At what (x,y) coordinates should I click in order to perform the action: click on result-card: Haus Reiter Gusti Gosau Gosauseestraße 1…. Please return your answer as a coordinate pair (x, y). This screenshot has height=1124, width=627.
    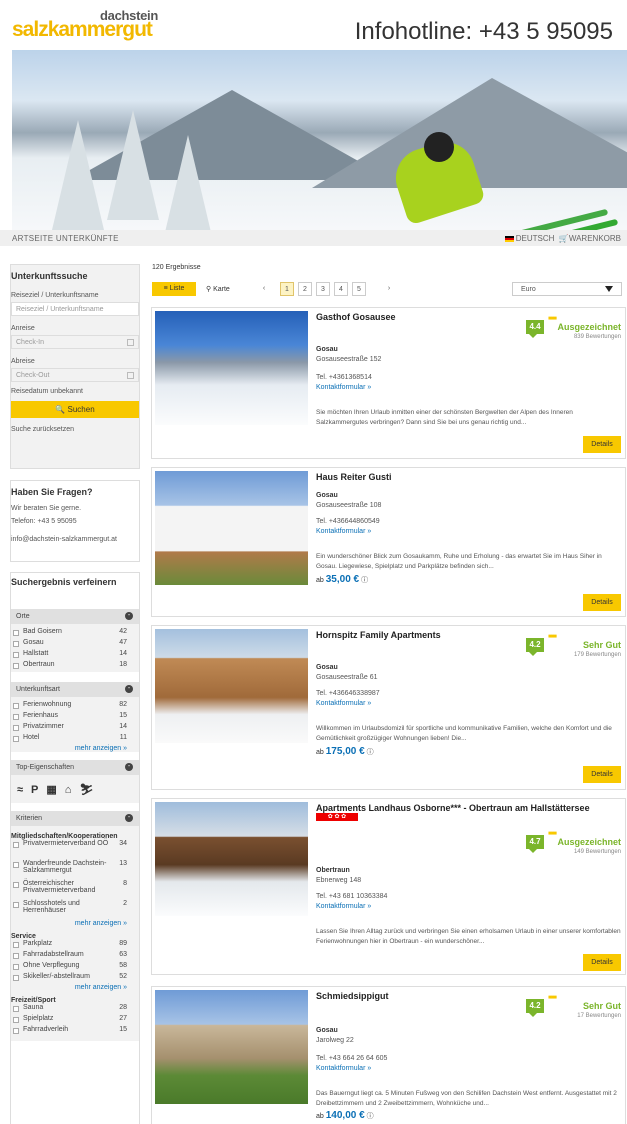
    Looking at the image, I should click on (388, 542).